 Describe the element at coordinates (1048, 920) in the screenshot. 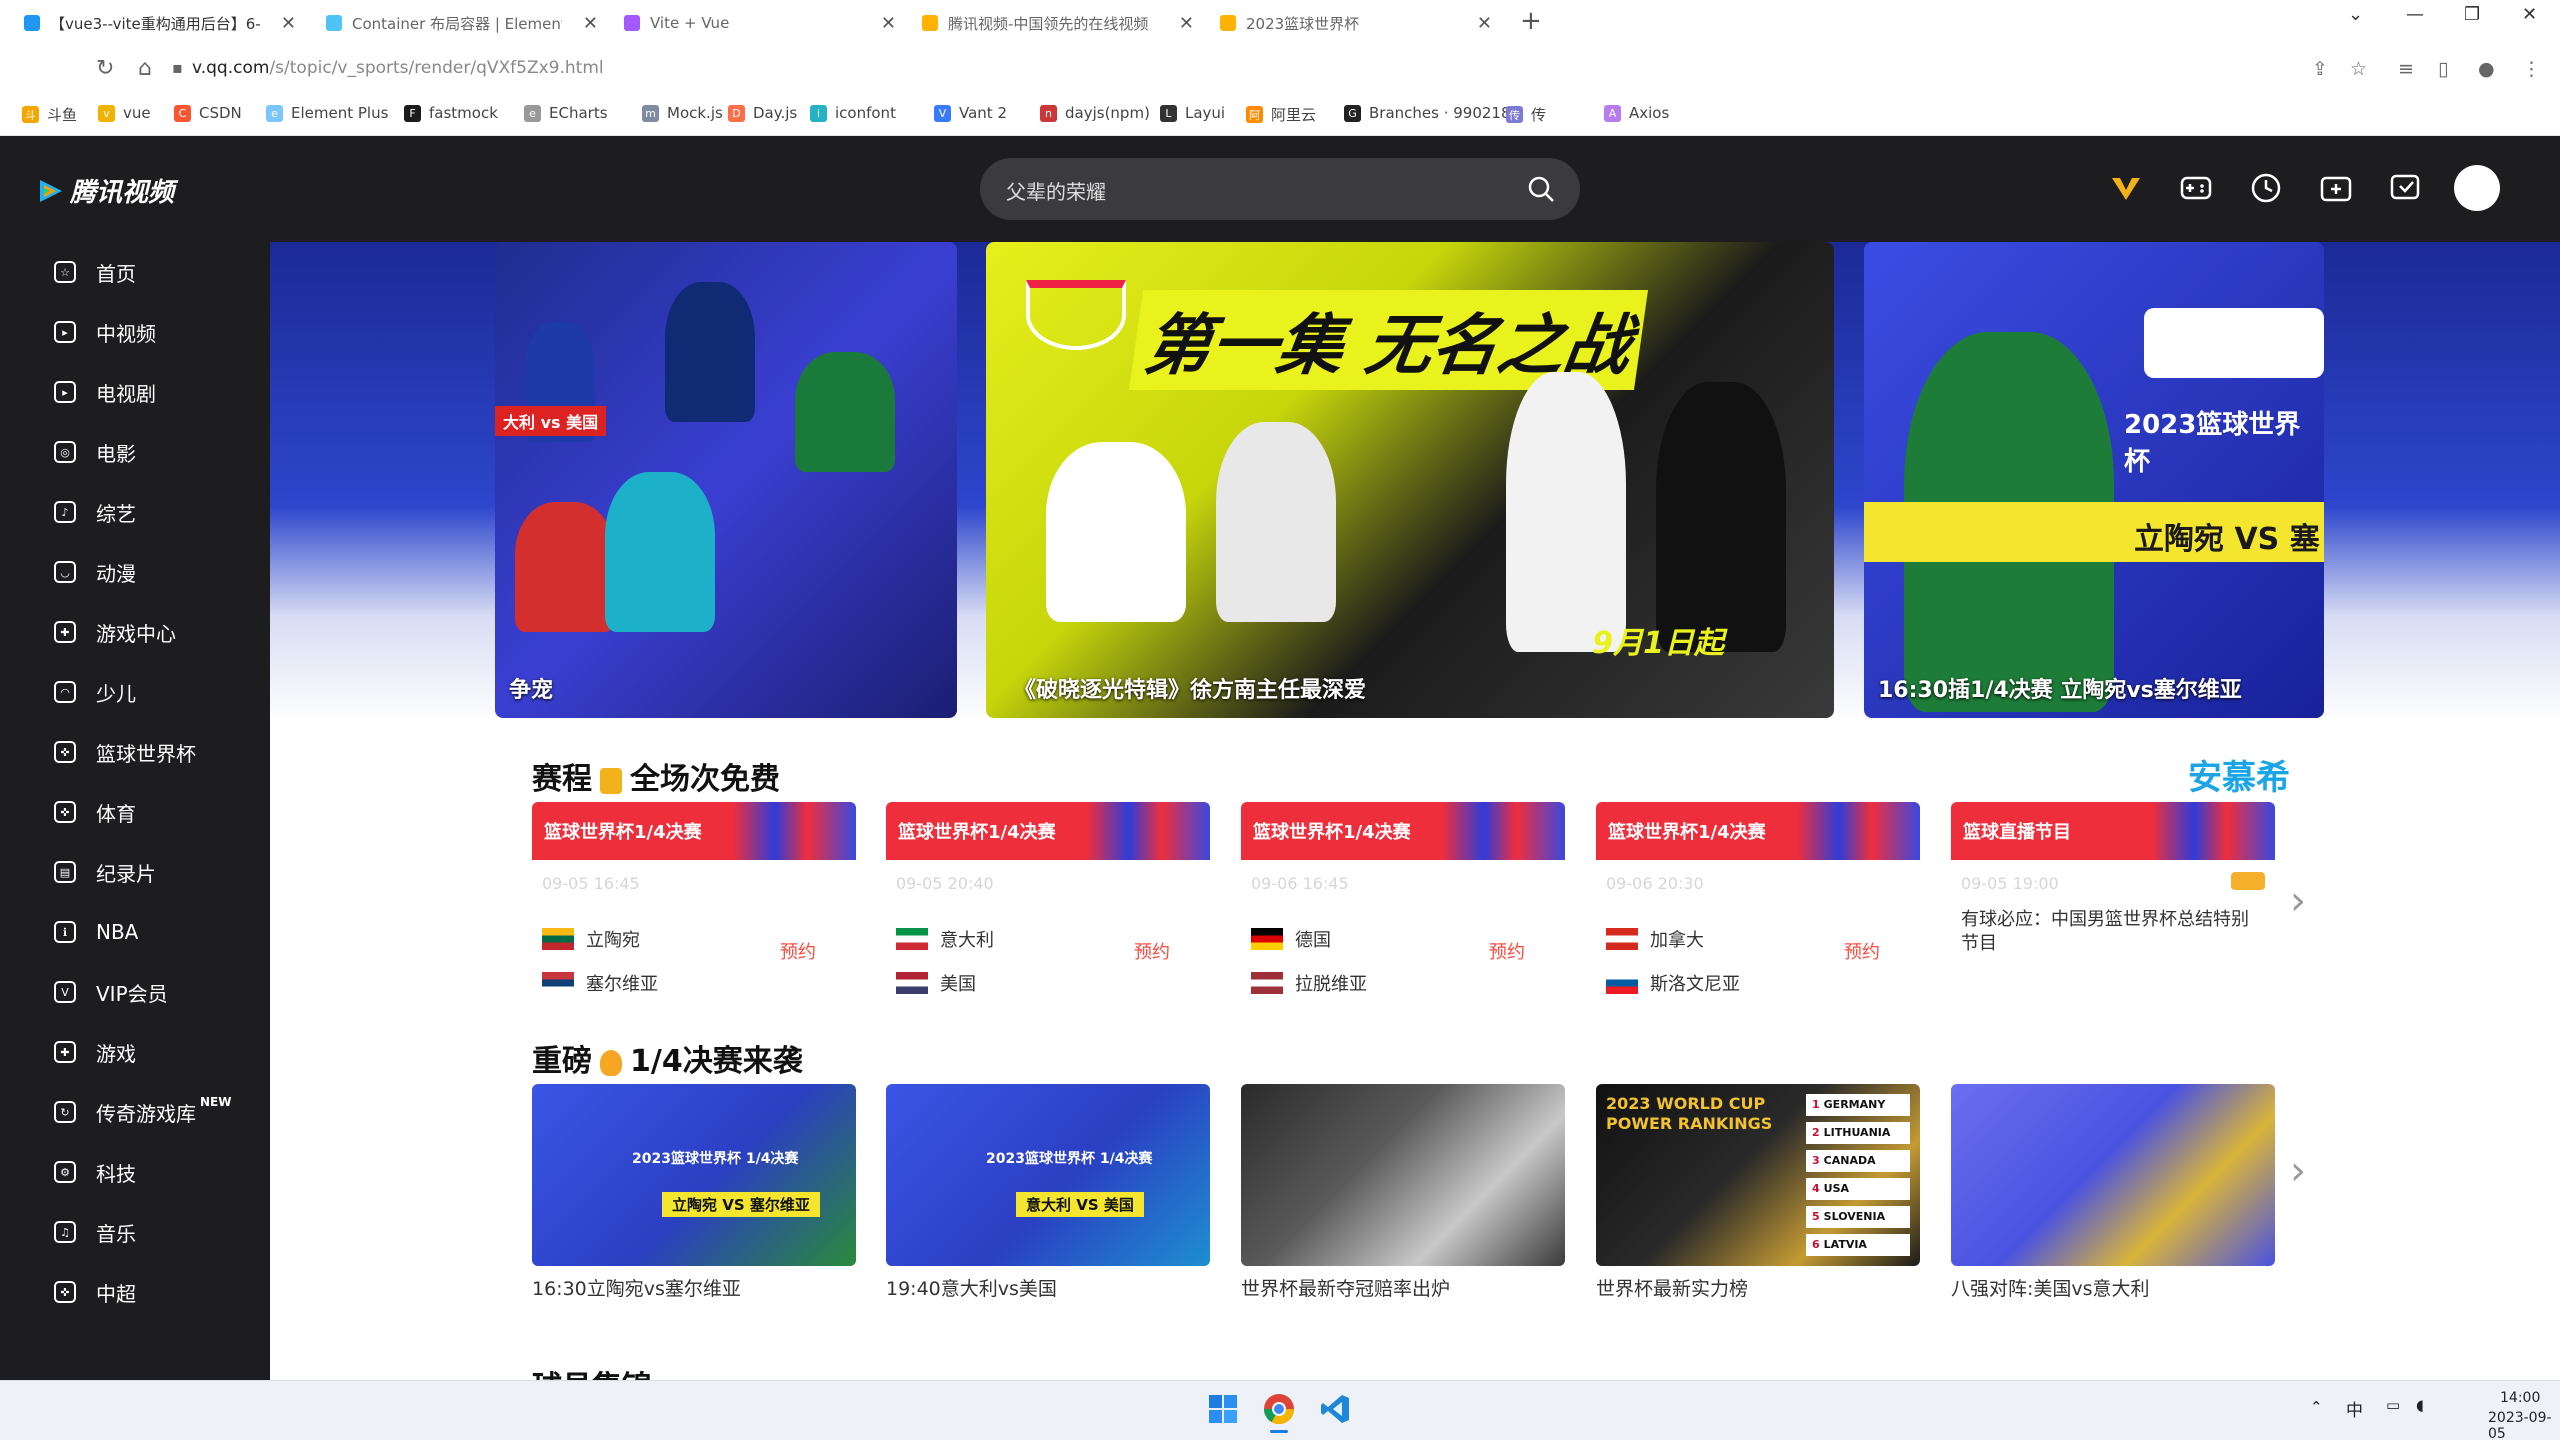

I see `schedule-card: 篮球世界杯1/4决赛 09-05 20:40 意大利 美国 预约` at that location.